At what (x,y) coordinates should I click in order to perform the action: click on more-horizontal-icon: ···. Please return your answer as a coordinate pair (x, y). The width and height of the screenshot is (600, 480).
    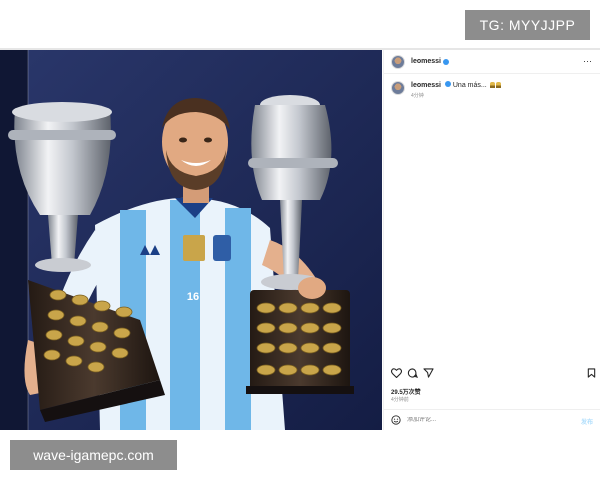
    Looking at the image, I should click on (587, 61).